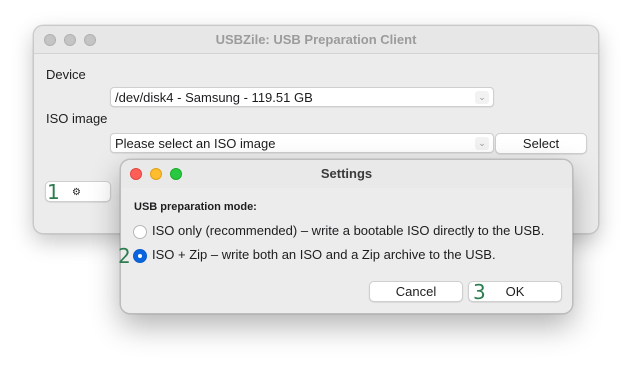 Image resolution: width=632 pixels, height=389 pixels. I want to click on ok-button: 3 OK, so click(515, 291).